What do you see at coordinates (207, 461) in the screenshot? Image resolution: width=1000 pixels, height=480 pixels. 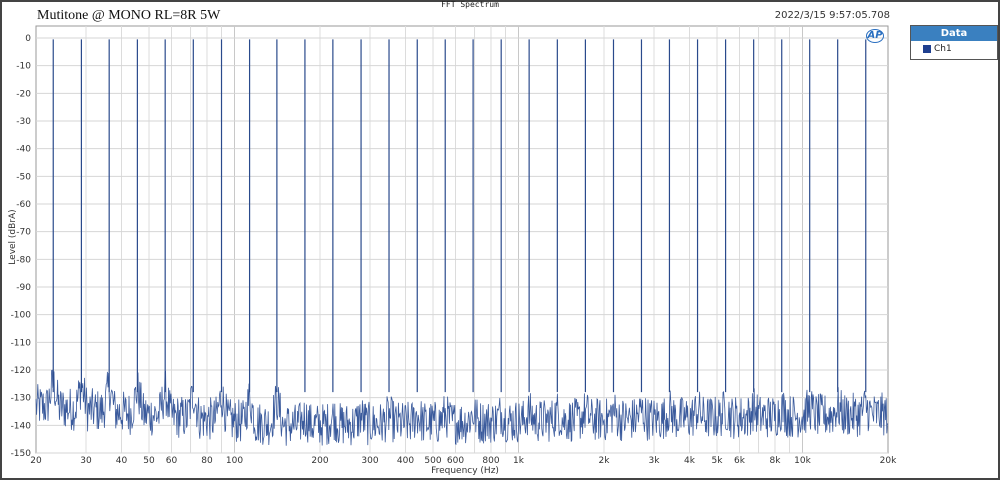 I see `x-tick-label: 80` at bounding box center [207, 461].